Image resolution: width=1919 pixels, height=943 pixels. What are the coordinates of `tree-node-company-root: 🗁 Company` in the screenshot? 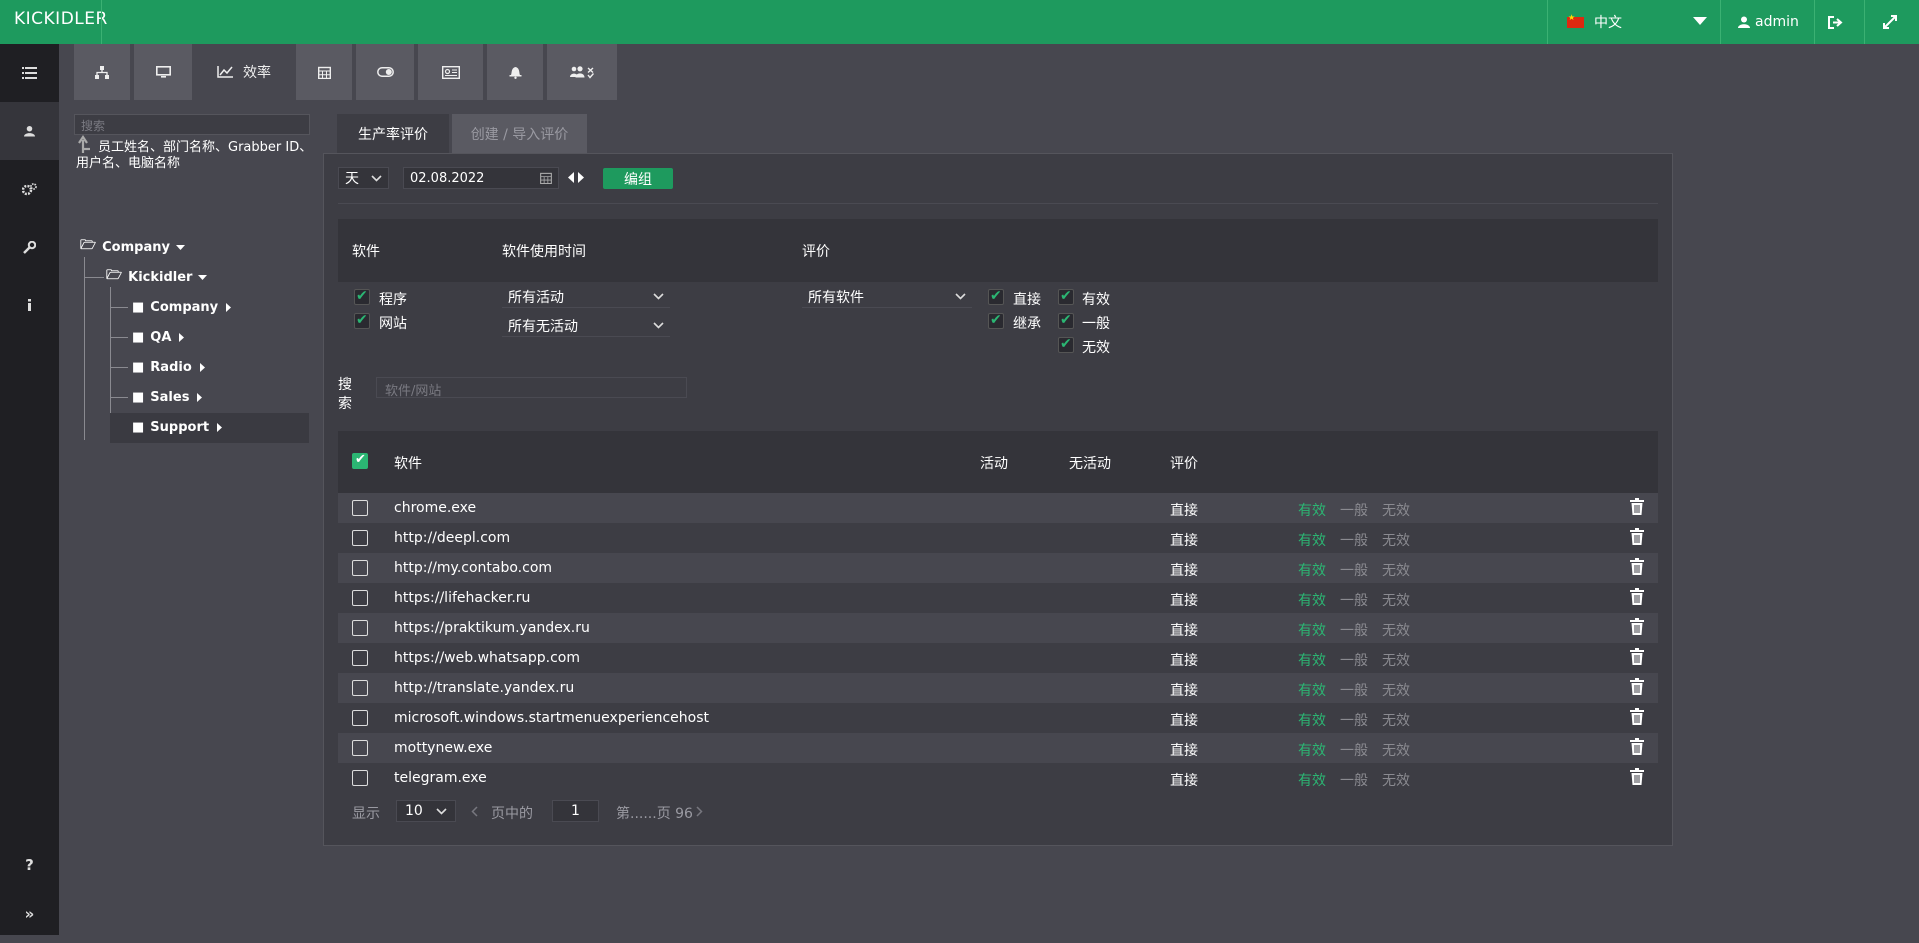 It's located at (132, 247).